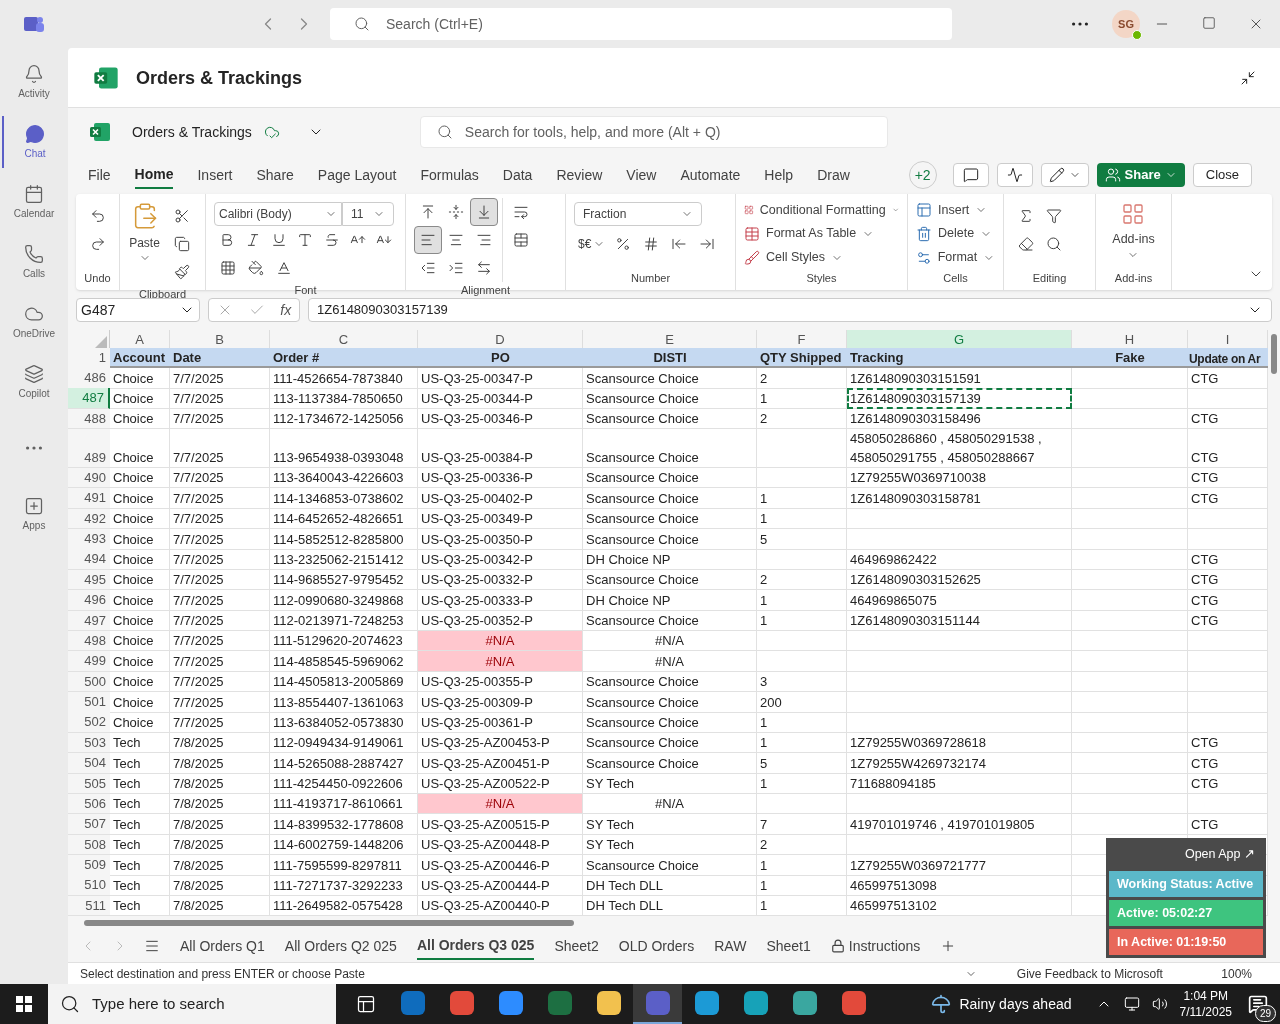 Image resolution: width=1280 pixels, height=1024 pixels. What do you see at coordinates (34, 202) in the screenshot?
I see `rail-item: Calendar` at bounding box center [34, 202].